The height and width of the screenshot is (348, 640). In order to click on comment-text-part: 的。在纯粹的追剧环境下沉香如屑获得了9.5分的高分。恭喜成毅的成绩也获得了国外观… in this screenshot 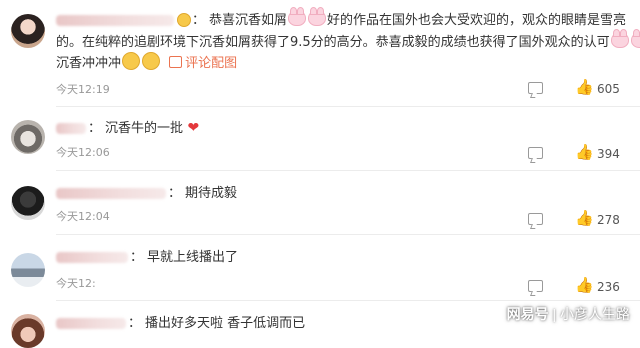, I will do `click(333, 42)`.